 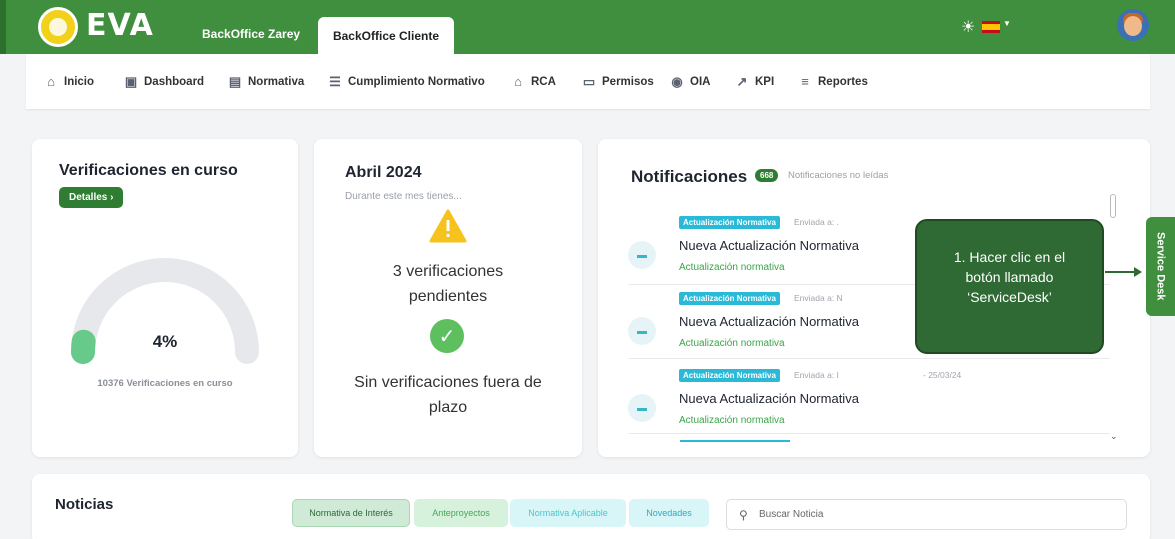 What do you see at coordinates (91, 197) in the screenshot?
I see `detalles-button: Detalles ›` at bounding box center [91, 197].